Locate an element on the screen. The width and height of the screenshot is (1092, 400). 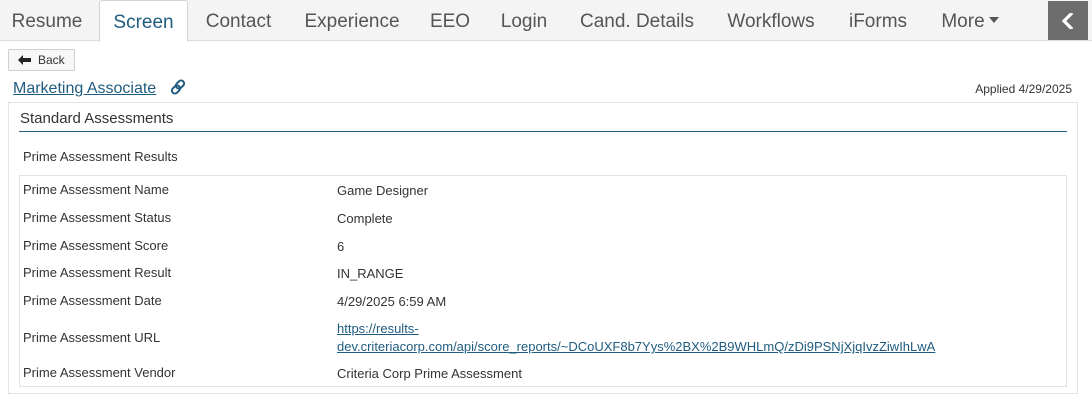
row-label: Prime Assessment Result is located at coordinates (97, 272).